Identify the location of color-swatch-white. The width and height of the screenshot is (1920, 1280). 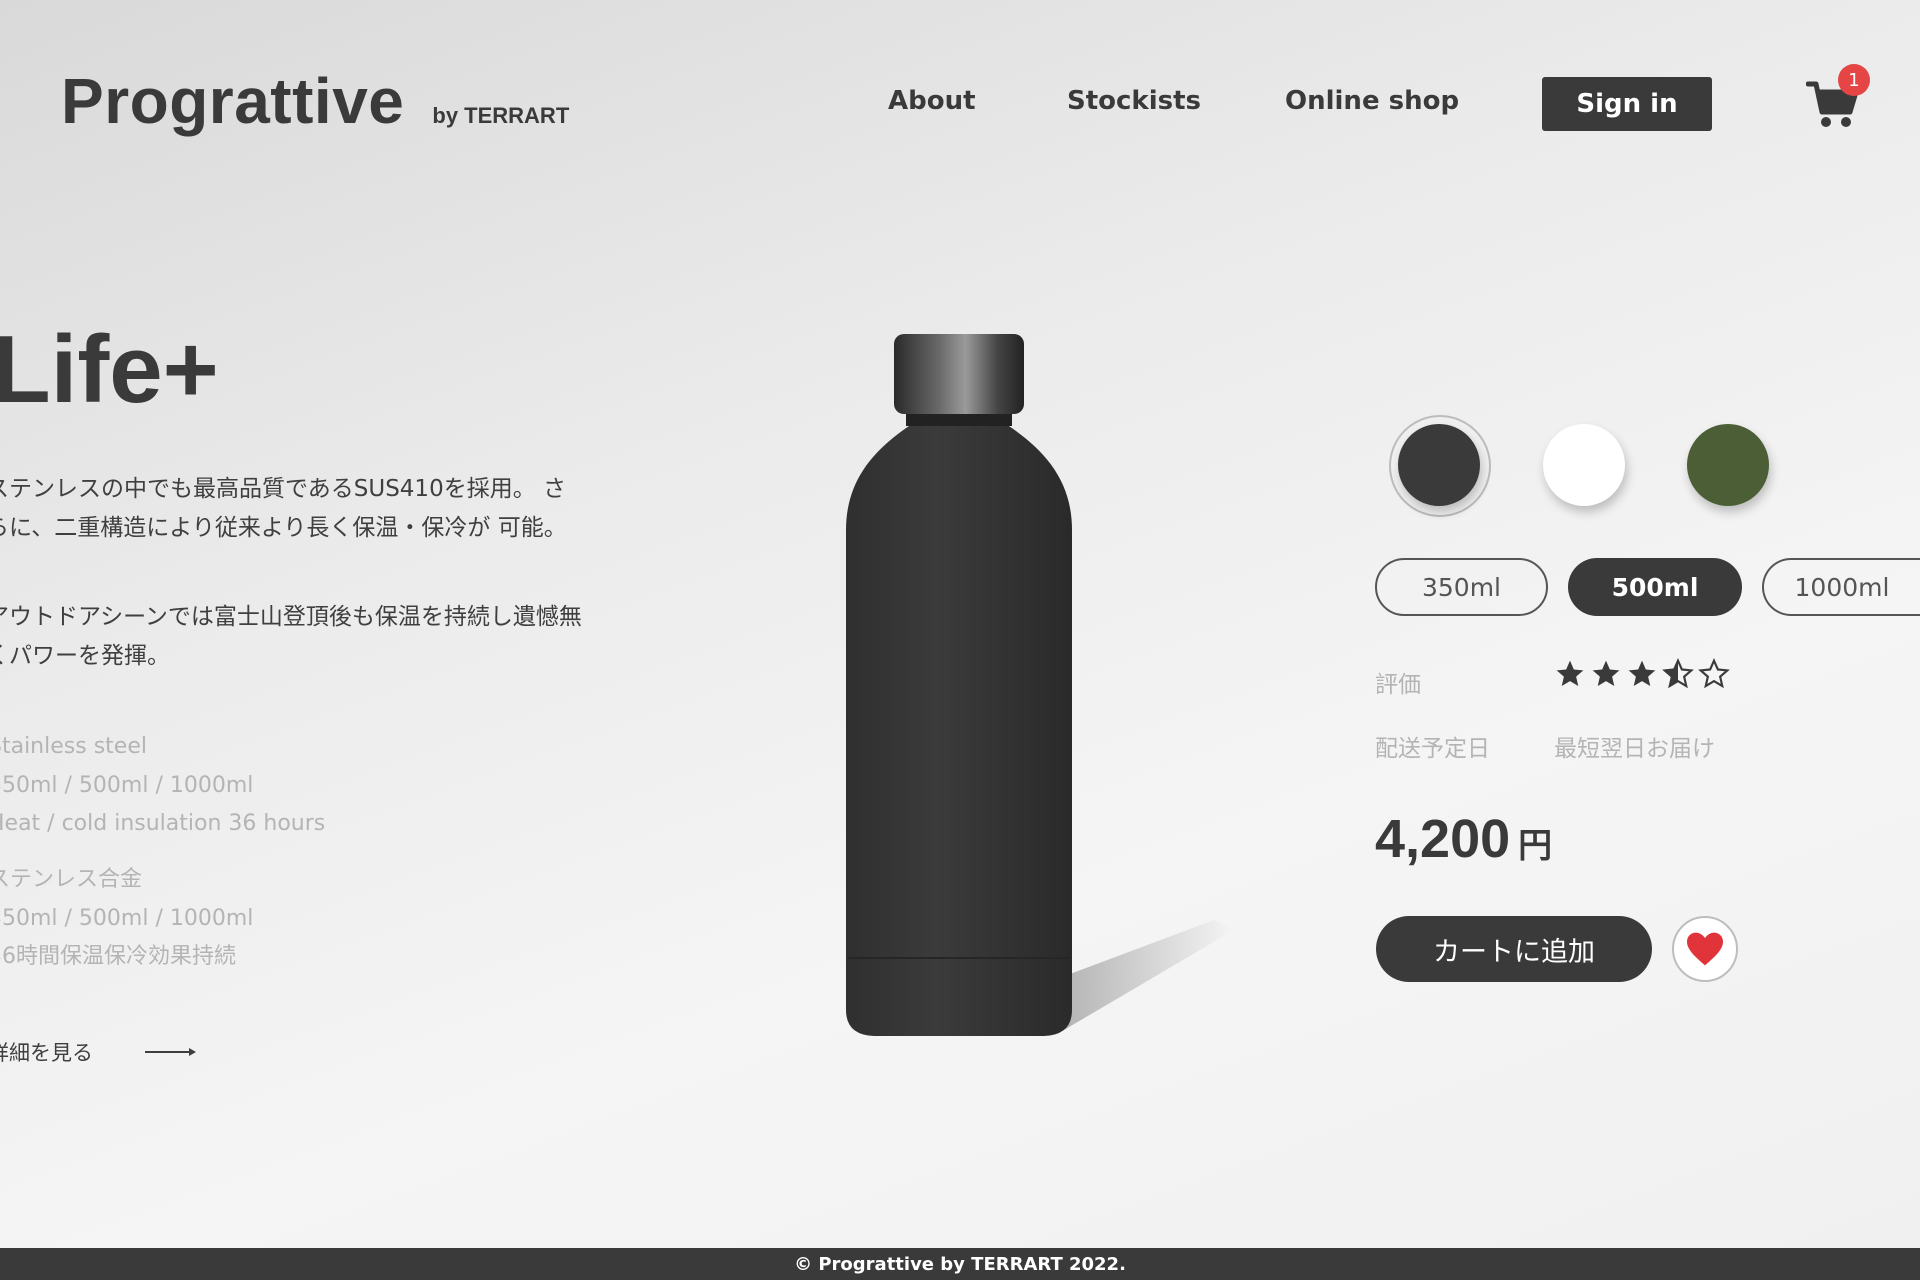
(1584, 465).